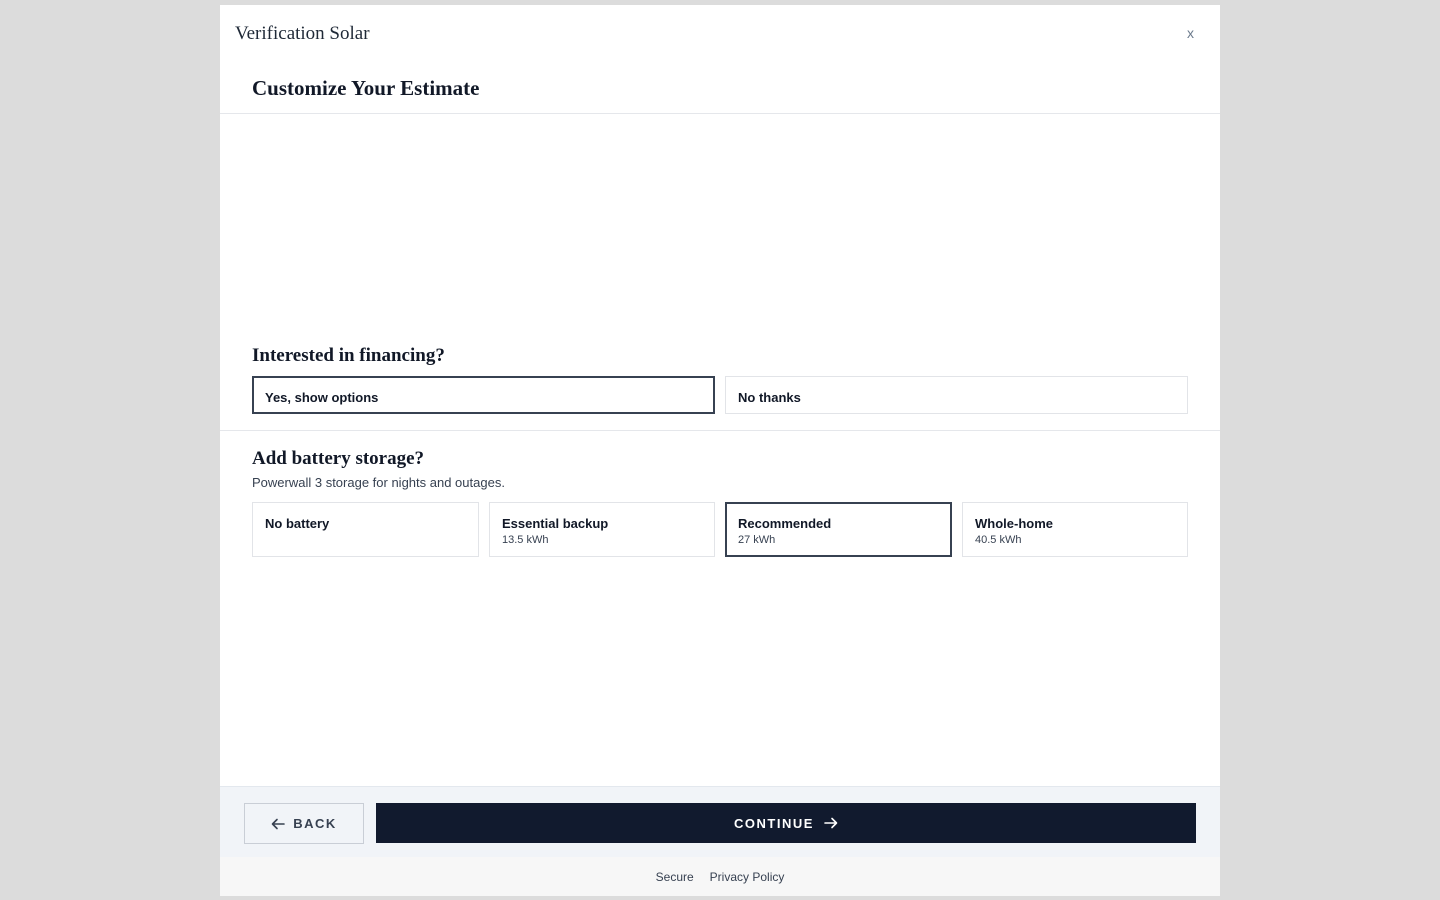 The width and height of the screenshot is (1440, 900). Describe the element at coordinates (675, 877) in the screenshot. I see `secure-link: Secure` at that location.